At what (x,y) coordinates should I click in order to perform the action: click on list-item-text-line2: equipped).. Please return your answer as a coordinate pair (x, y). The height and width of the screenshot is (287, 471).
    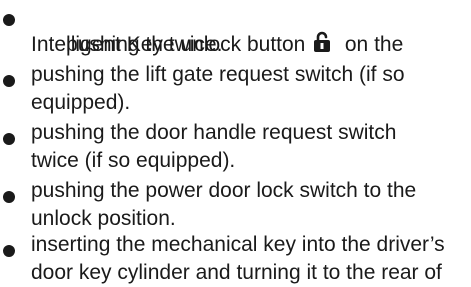
    Looking at the image, I should click on (81, 102).